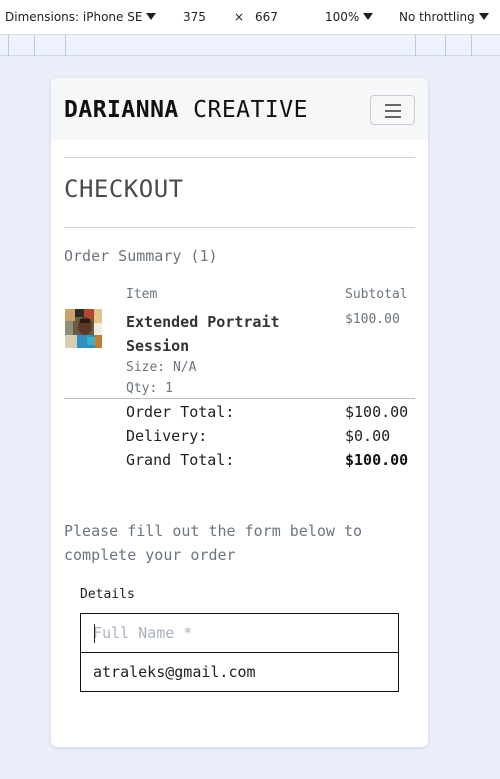 The width and height of the screenshot is (500, 779). What do you see at coordinates (107, 594) in the screenshot?
I see `details-label: Details` at bounding box center [107, 594].